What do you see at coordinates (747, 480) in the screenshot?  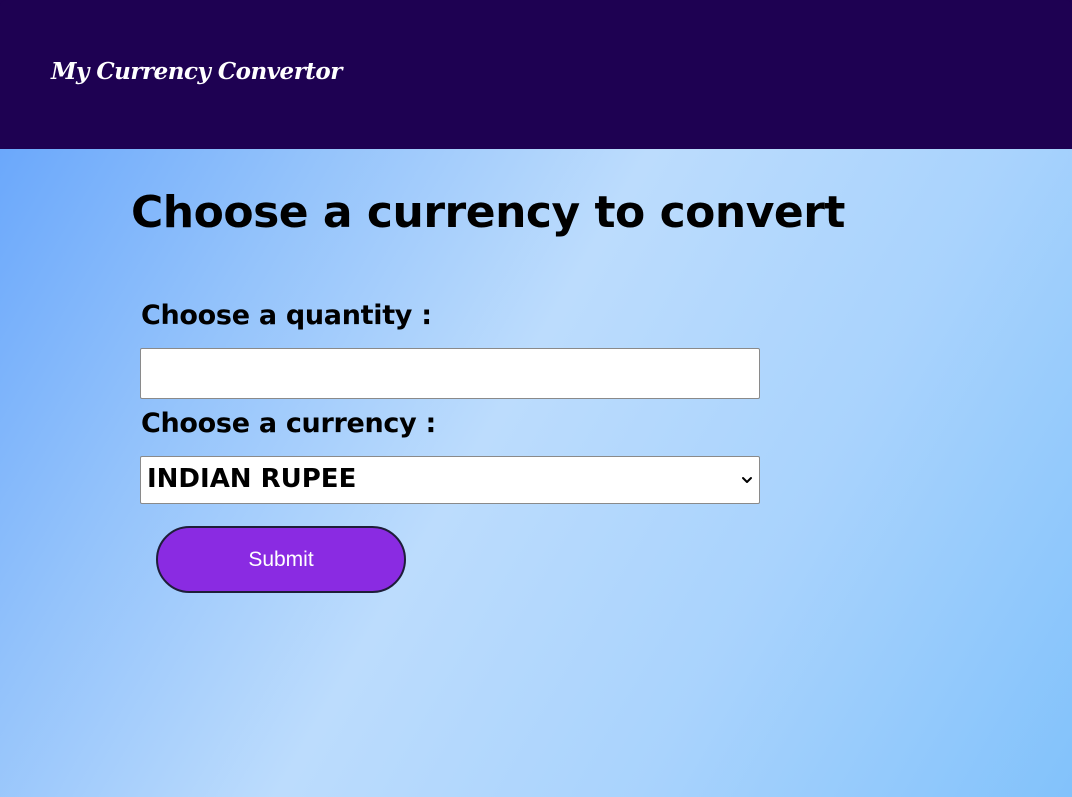 I see `chevron-down-icon` at bounding box center [747, 480].